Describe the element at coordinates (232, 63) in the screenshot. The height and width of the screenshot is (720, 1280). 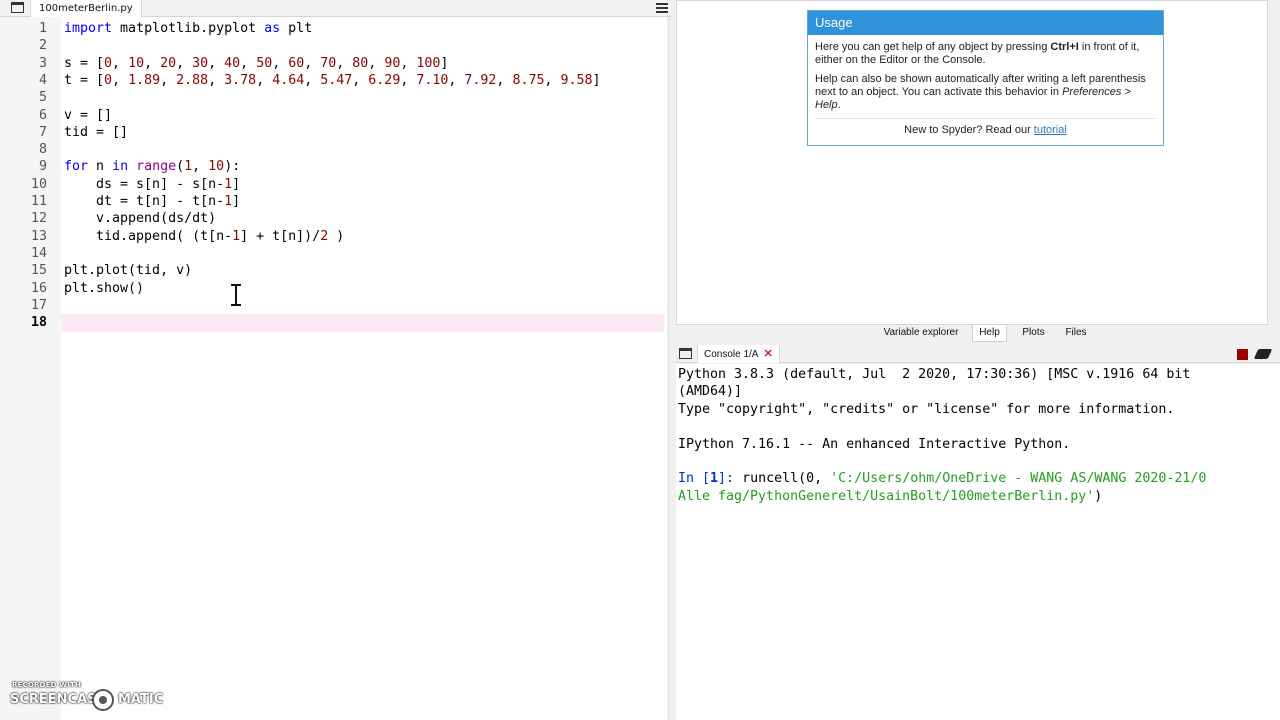
I see `number-literal: 40` at that location.